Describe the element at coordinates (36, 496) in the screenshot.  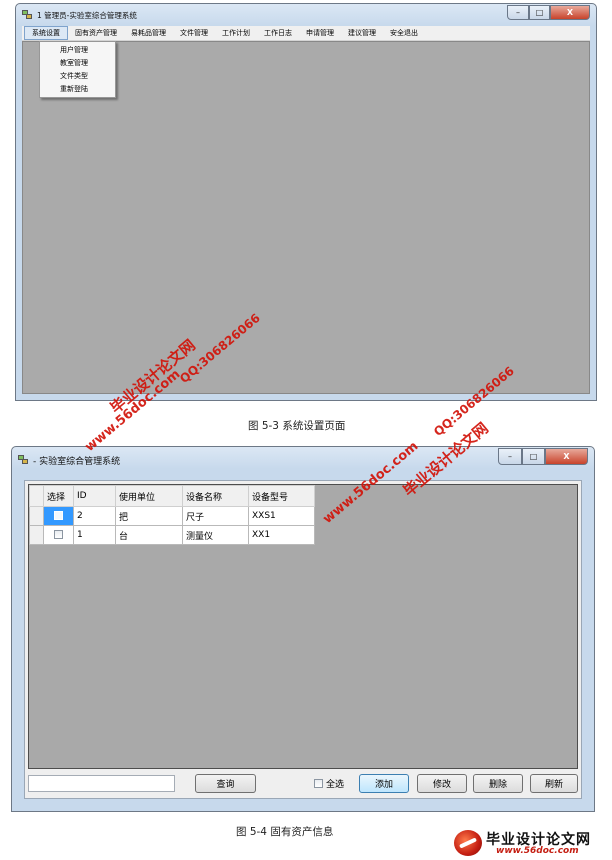
I see `row-header-corner` at that location.